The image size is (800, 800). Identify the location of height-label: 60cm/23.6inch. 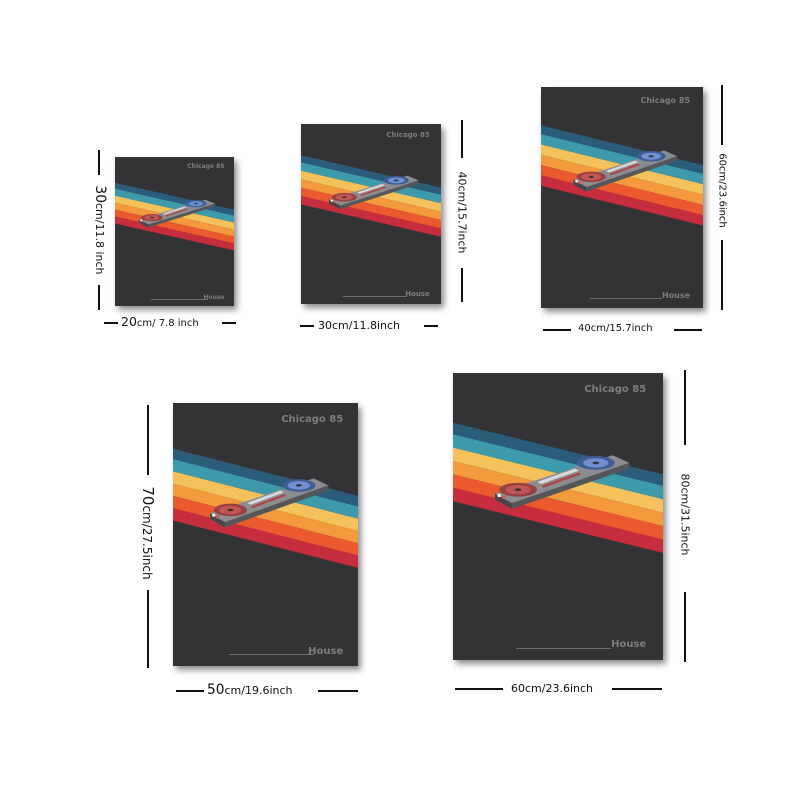
(722, 191).